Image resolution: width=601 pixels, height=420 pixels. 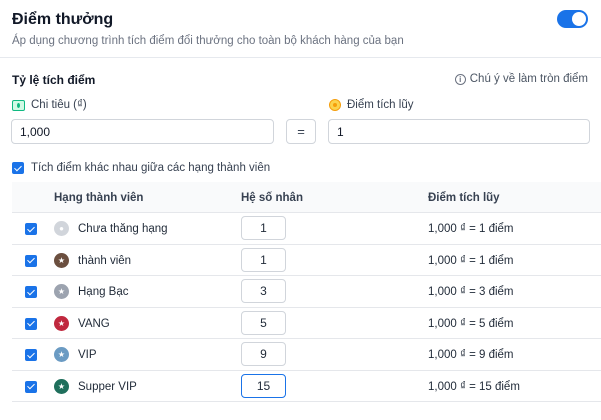 I want to click on table-row: ★ VANG 5 1,000 ₫ = 5 điểm, so click(x=306, y=323).